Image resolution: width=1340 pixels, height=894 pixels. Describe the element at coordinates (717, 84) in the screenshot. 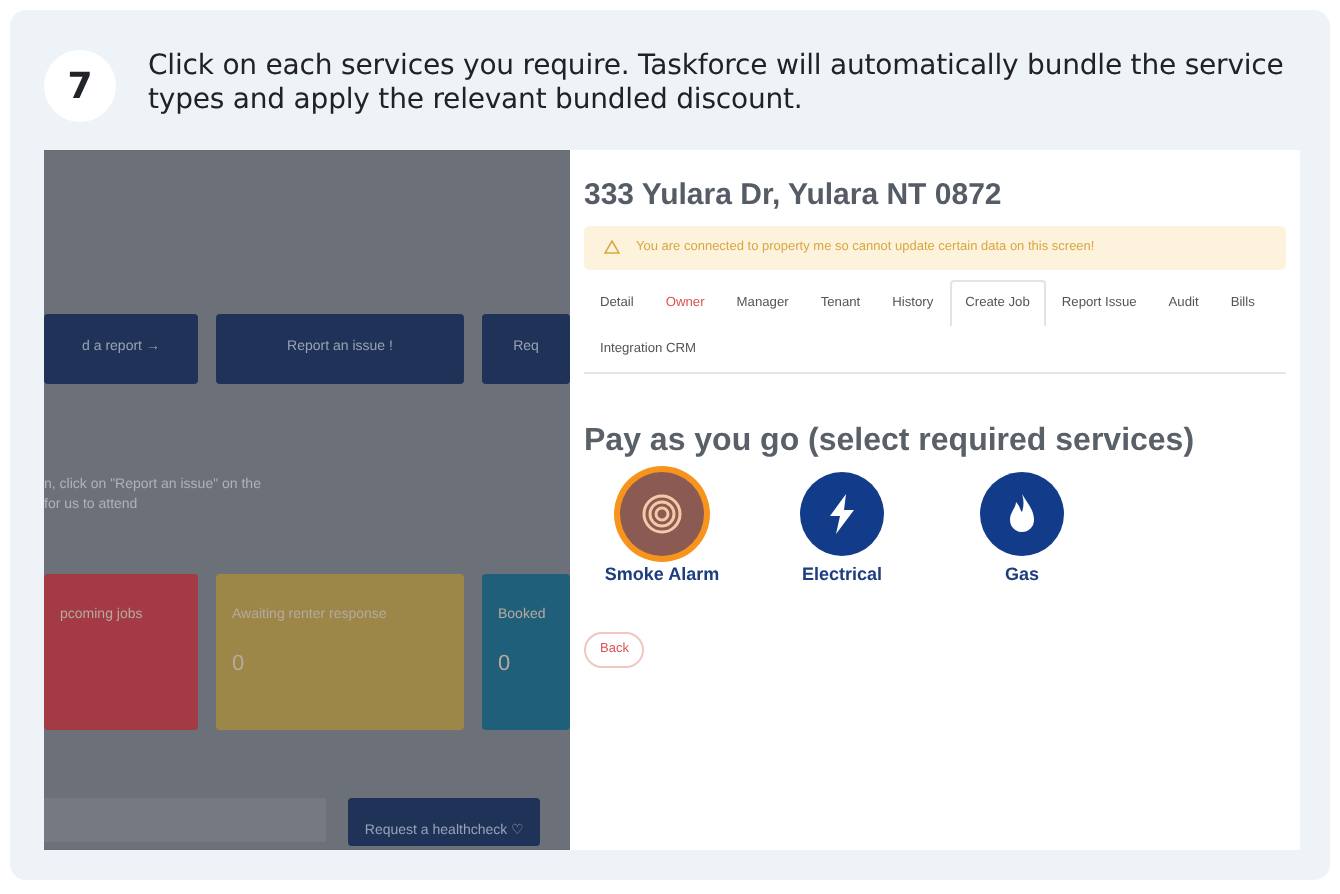

I see `instruction-text: Click on each services you require. Taskforce will automatically bundle the service types and apply the relevant bundled discount.` at that location.